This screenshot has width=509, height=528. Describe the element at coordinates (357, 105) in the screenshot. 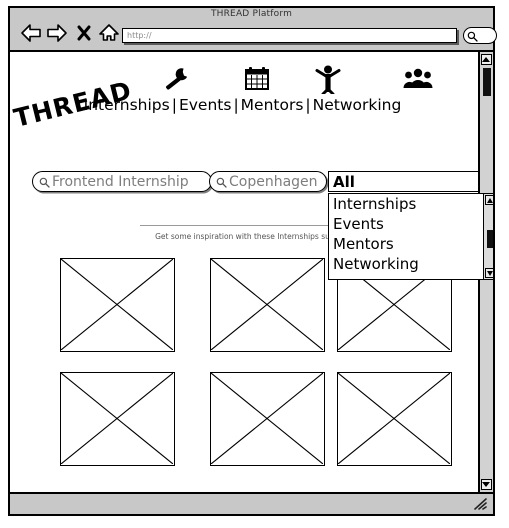

I see `nav-item-networking: Networking` at that location.